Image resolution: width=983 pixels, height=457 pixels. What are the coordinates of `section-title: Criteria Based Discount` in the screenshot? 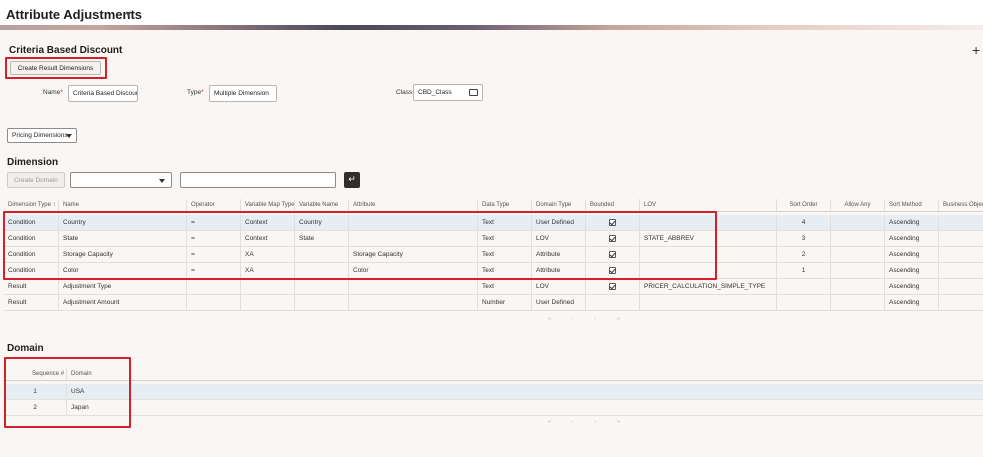 It's located at (66, 50).